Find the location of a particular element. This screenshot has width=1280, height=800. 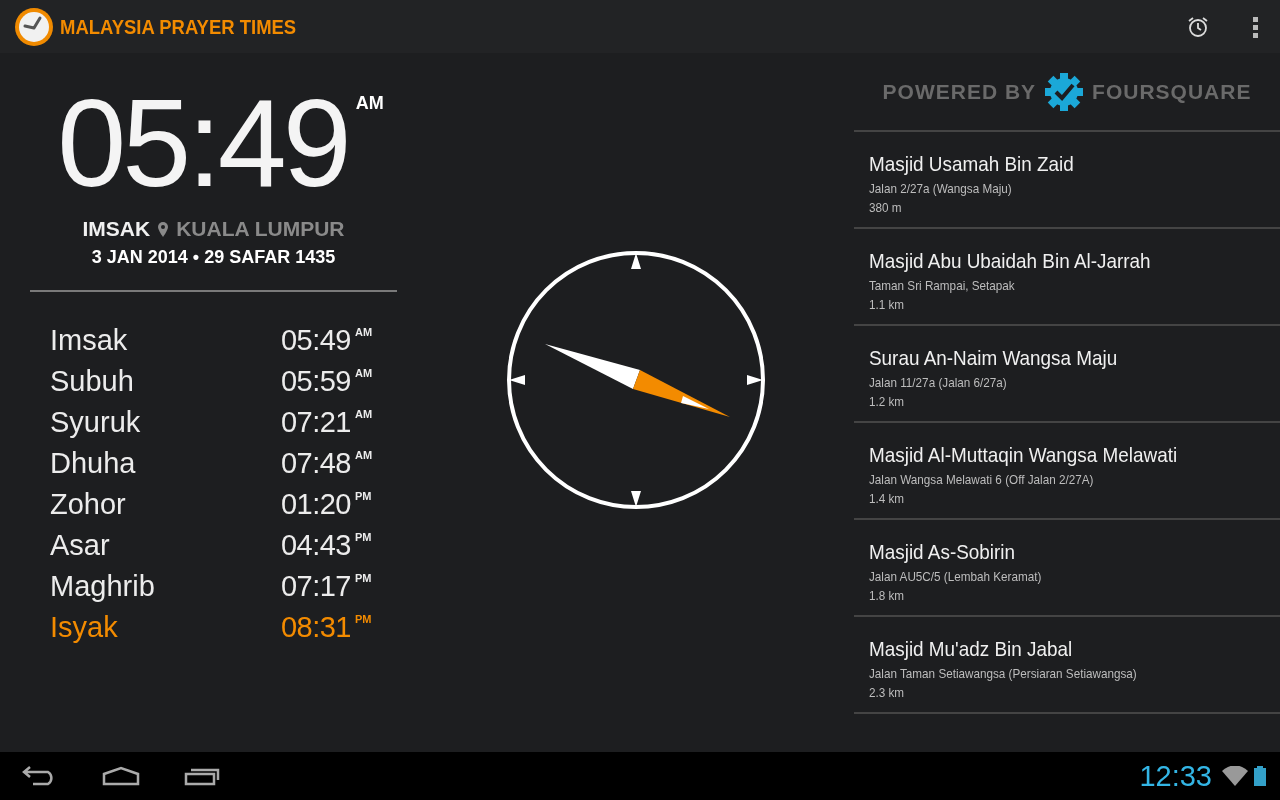

mosque-name: Masjid Abu Ubaidah Bin Al-Jarrah is located at coordinates (1010, 261).